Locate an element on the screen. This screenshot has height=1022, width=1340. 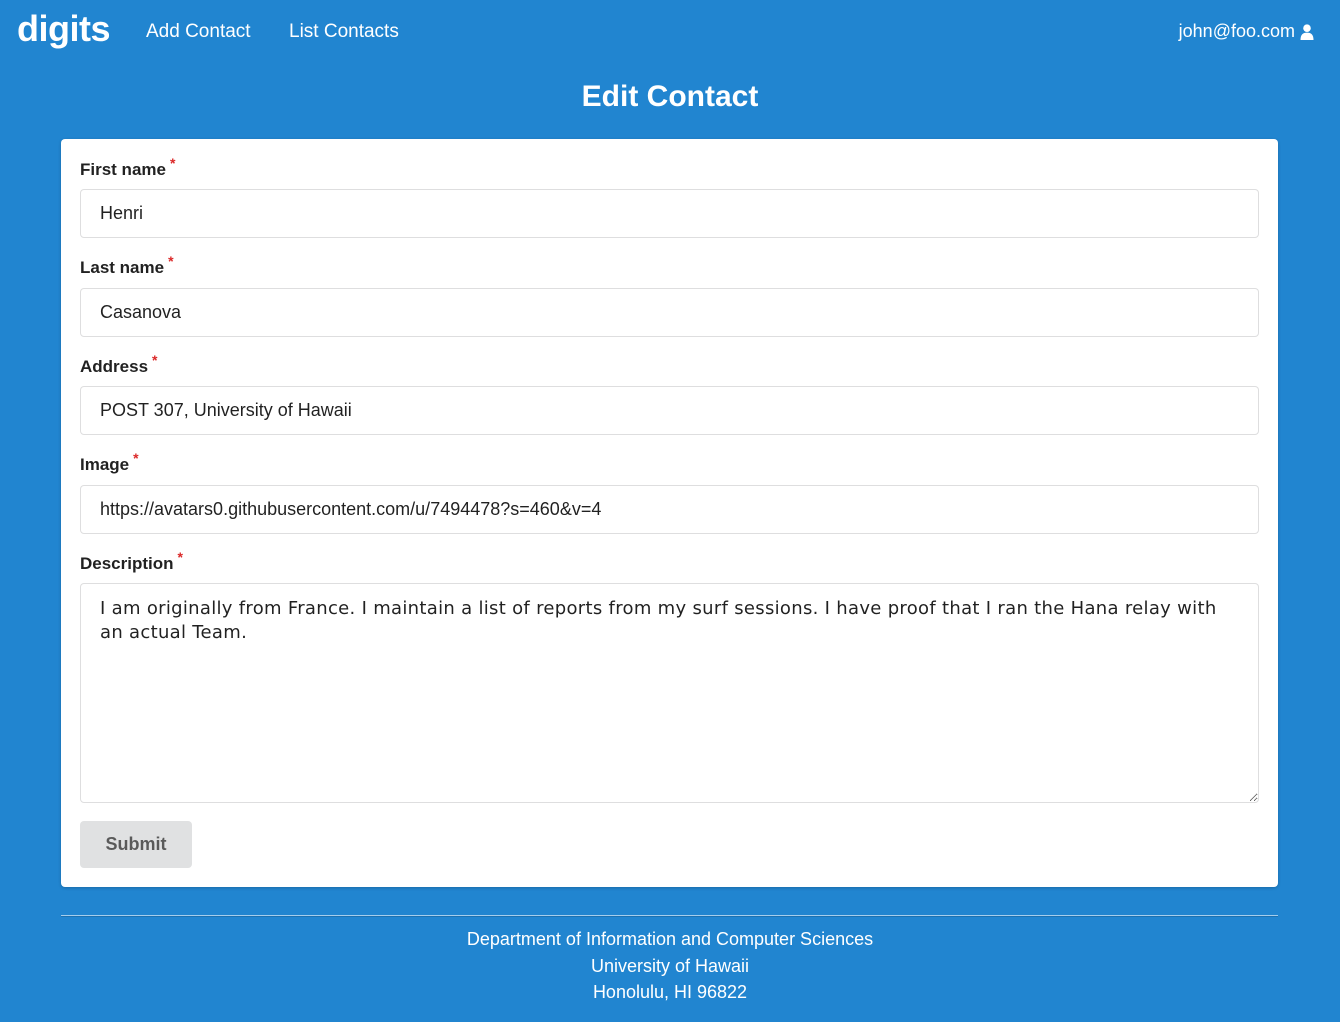
footer-university: University of Hawaii is located at coordinates (670, 965).